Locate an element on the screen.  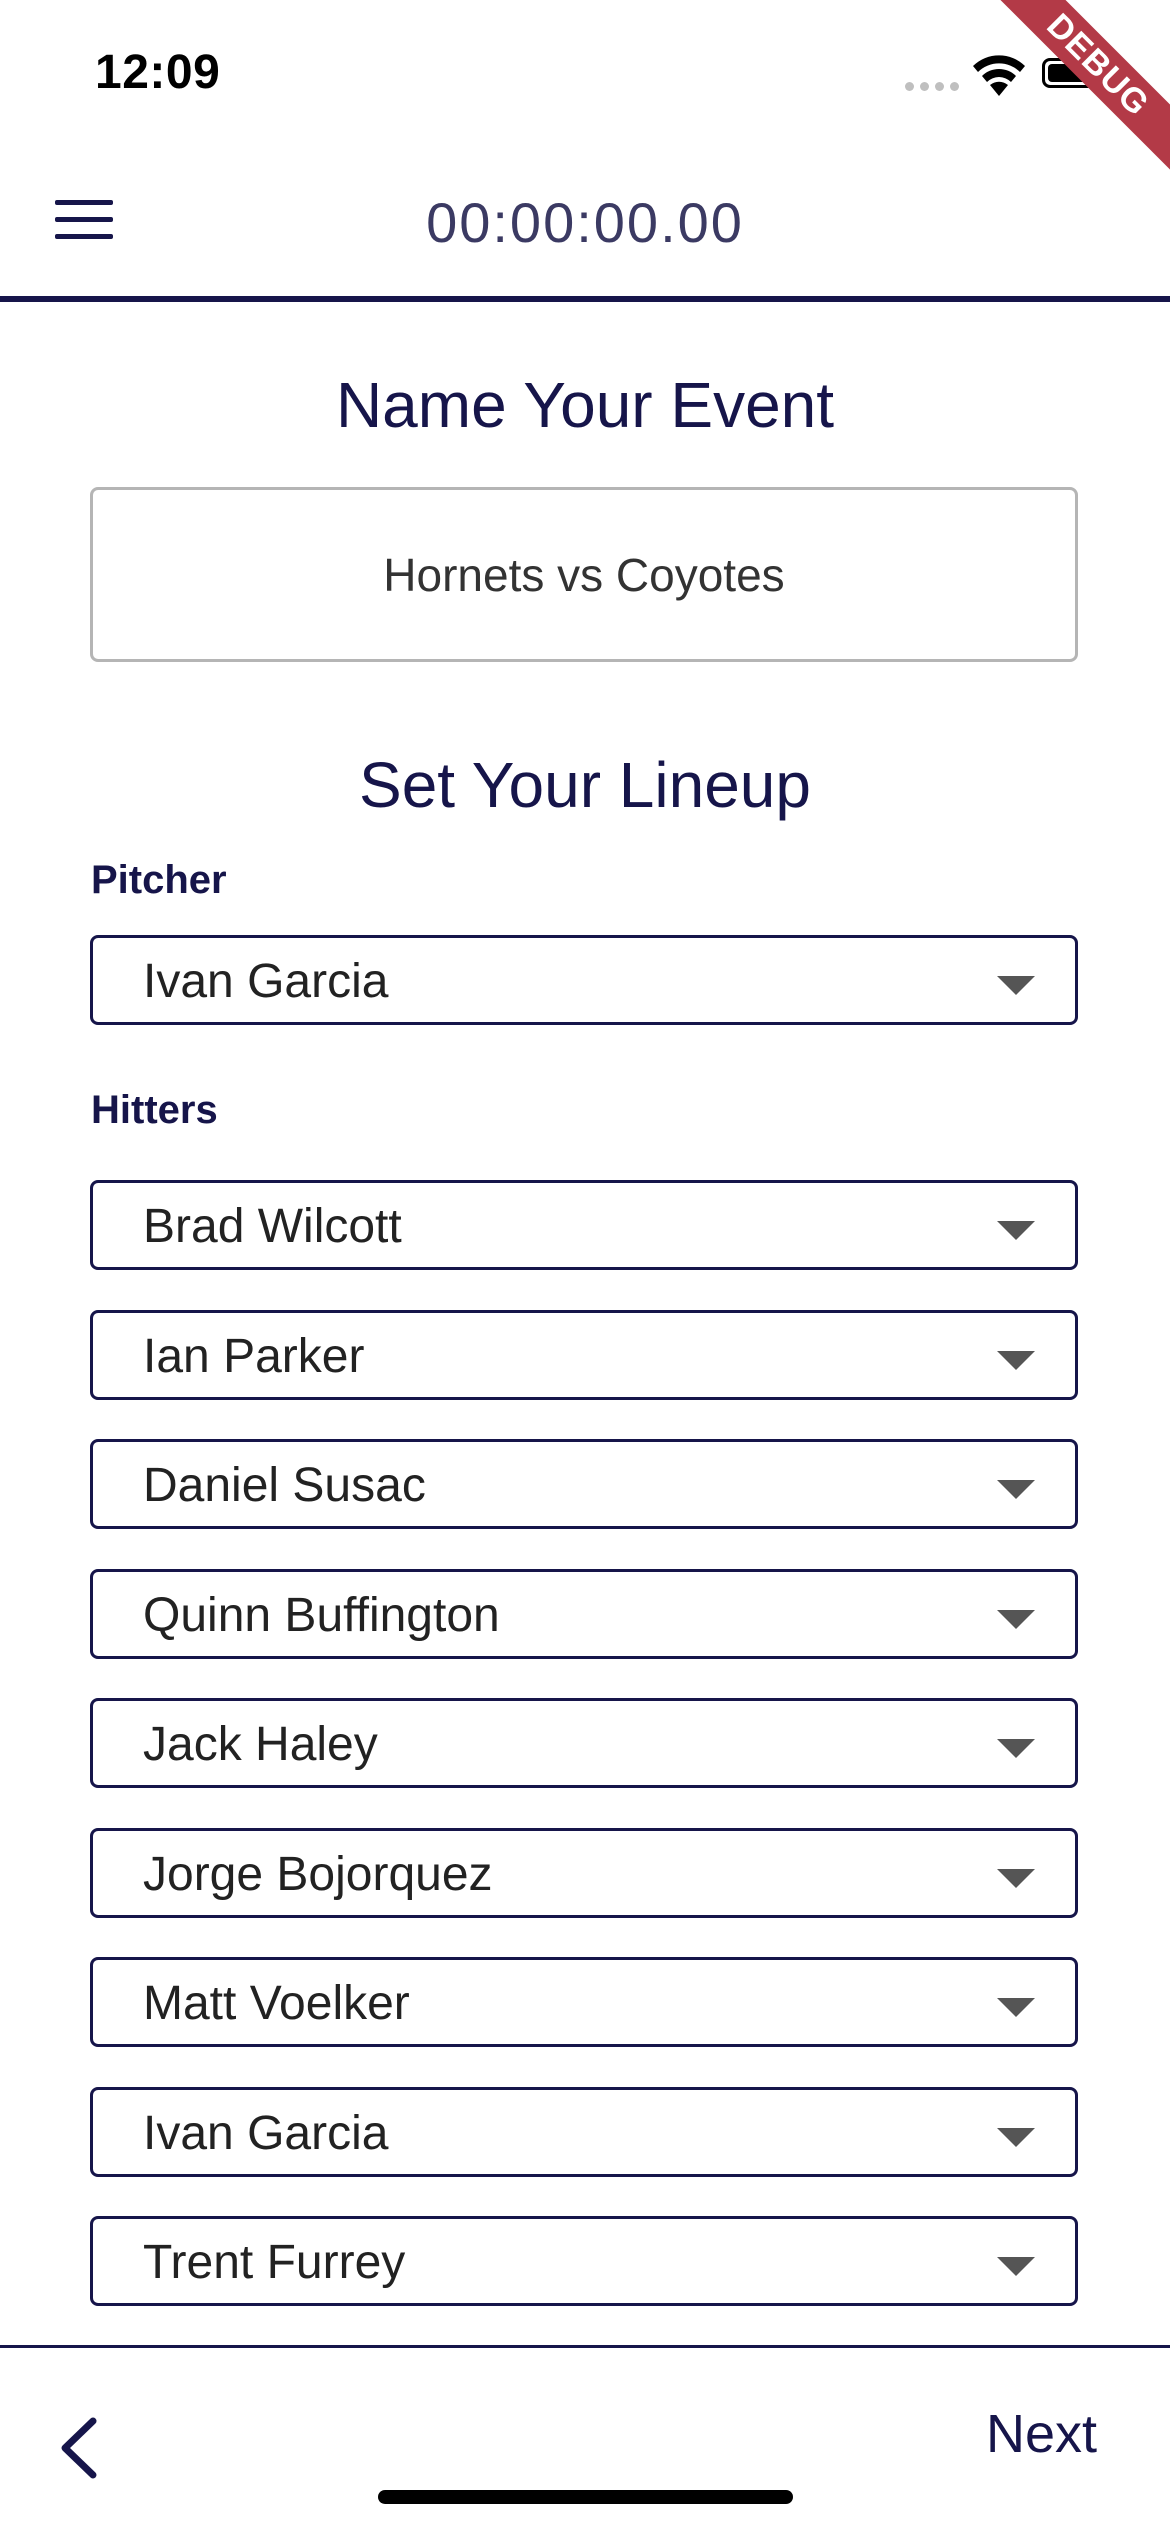
hitter-dropdown-9: Trent Furrey is located at coordinates (584, 2261).